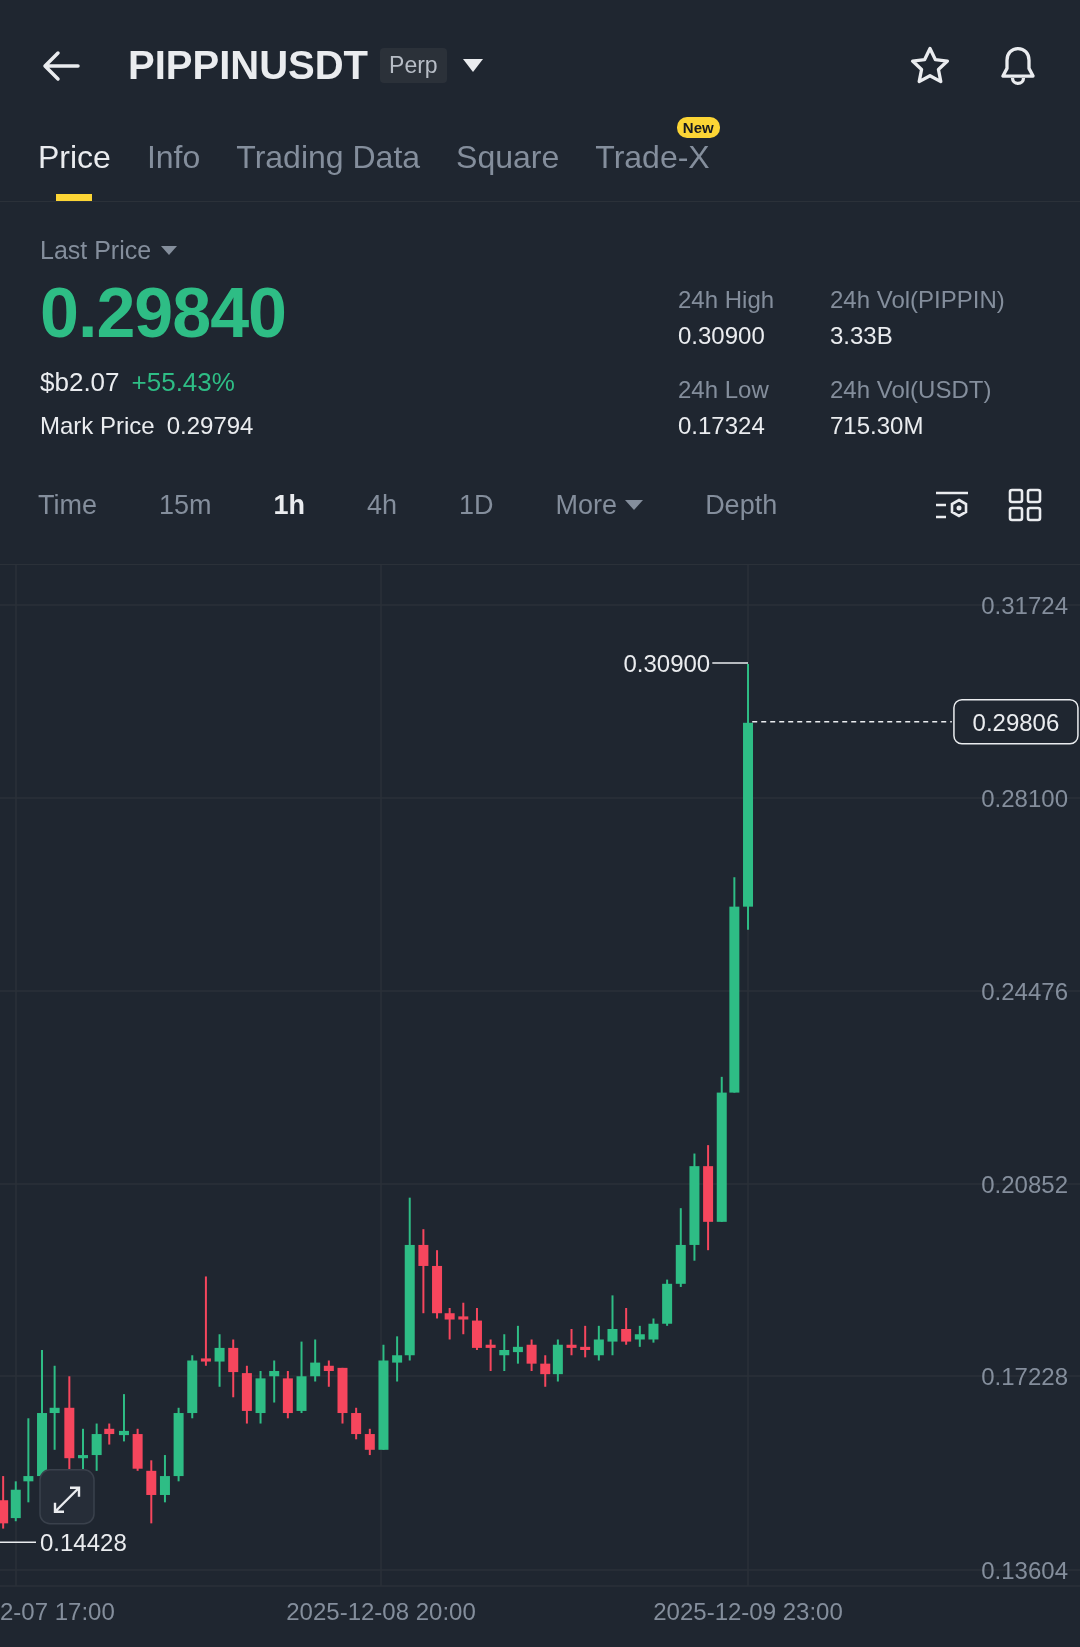 This screenshot has height=1647, width=1080. Describe the element at coordinates (80, 383) in the screenshot. I see `fiat-value: $b2.07` at that location.